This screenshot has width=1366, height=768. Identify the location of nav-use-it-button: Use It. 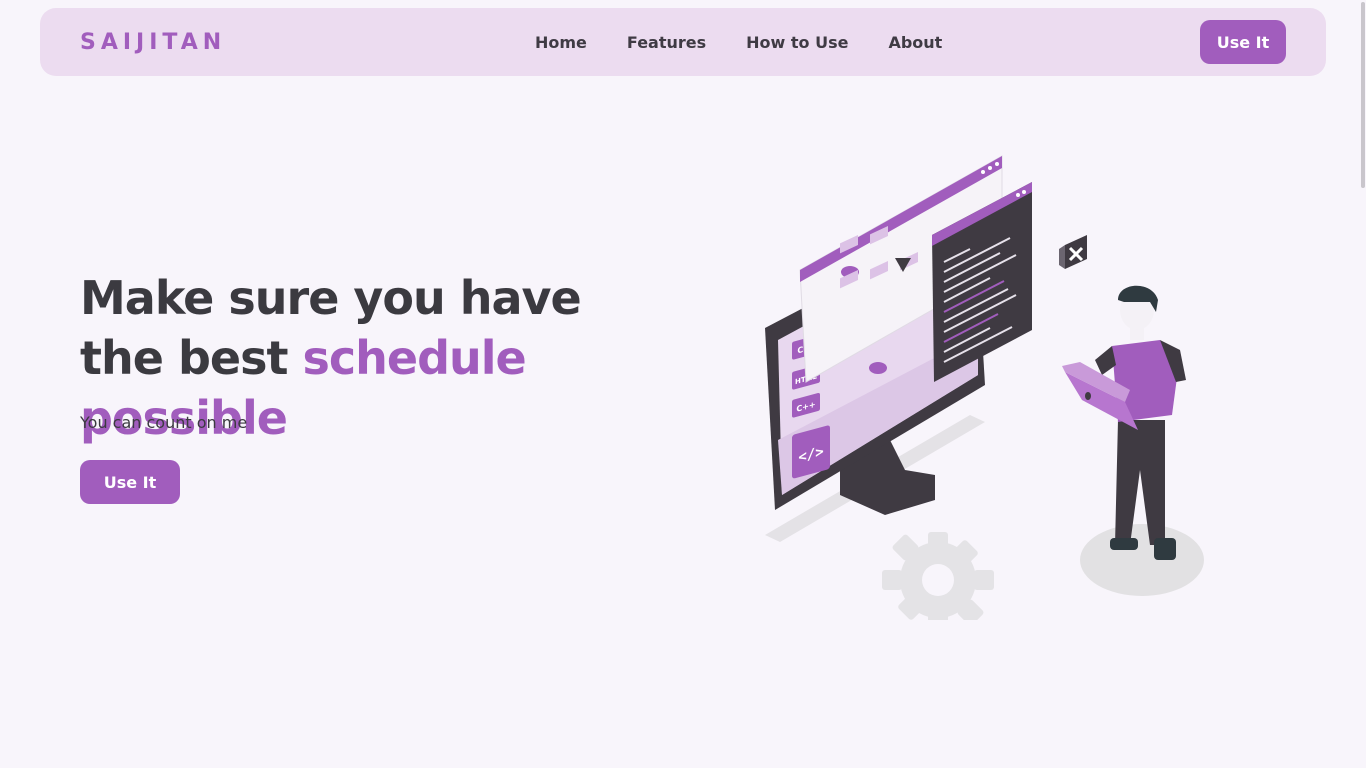
(1243, 42).